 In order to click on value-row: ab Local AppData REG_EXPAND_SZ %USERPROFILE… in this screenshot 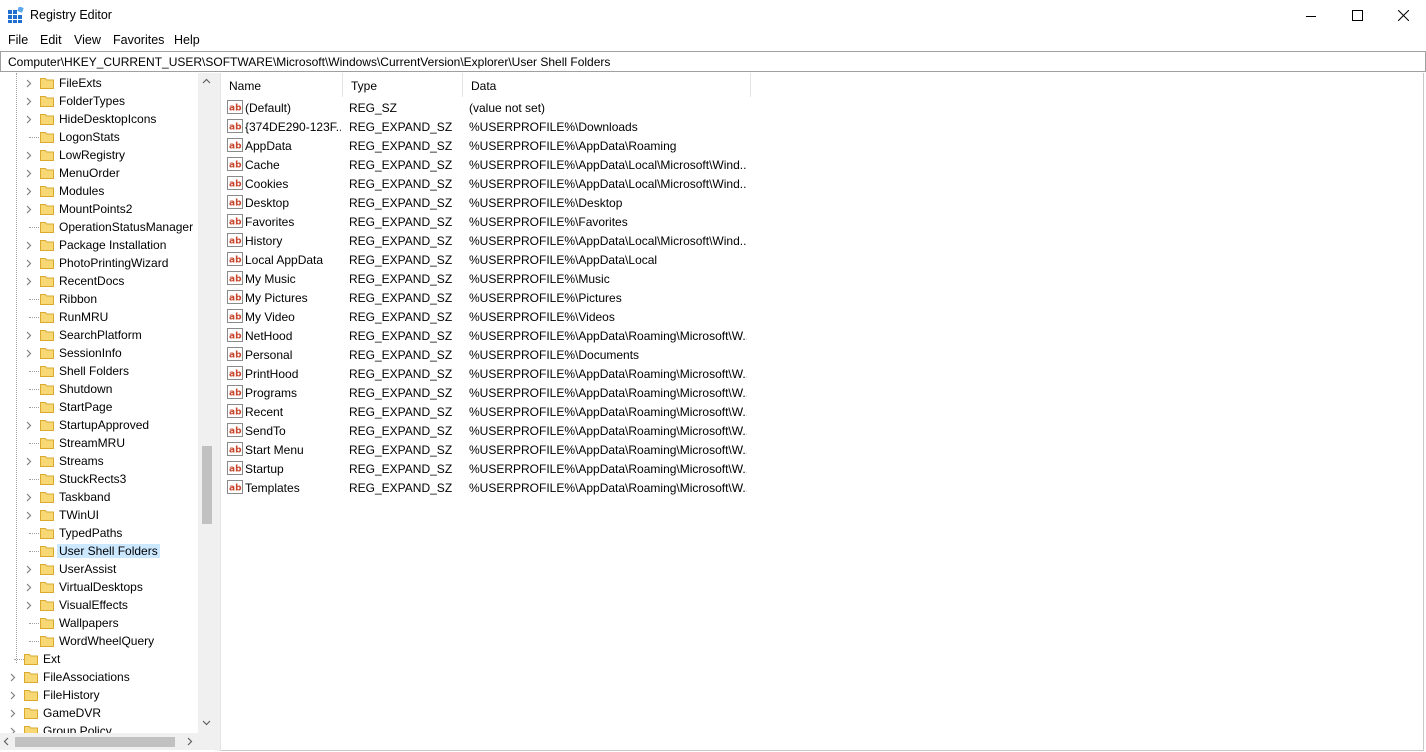, I will do `click(491, 259)`.